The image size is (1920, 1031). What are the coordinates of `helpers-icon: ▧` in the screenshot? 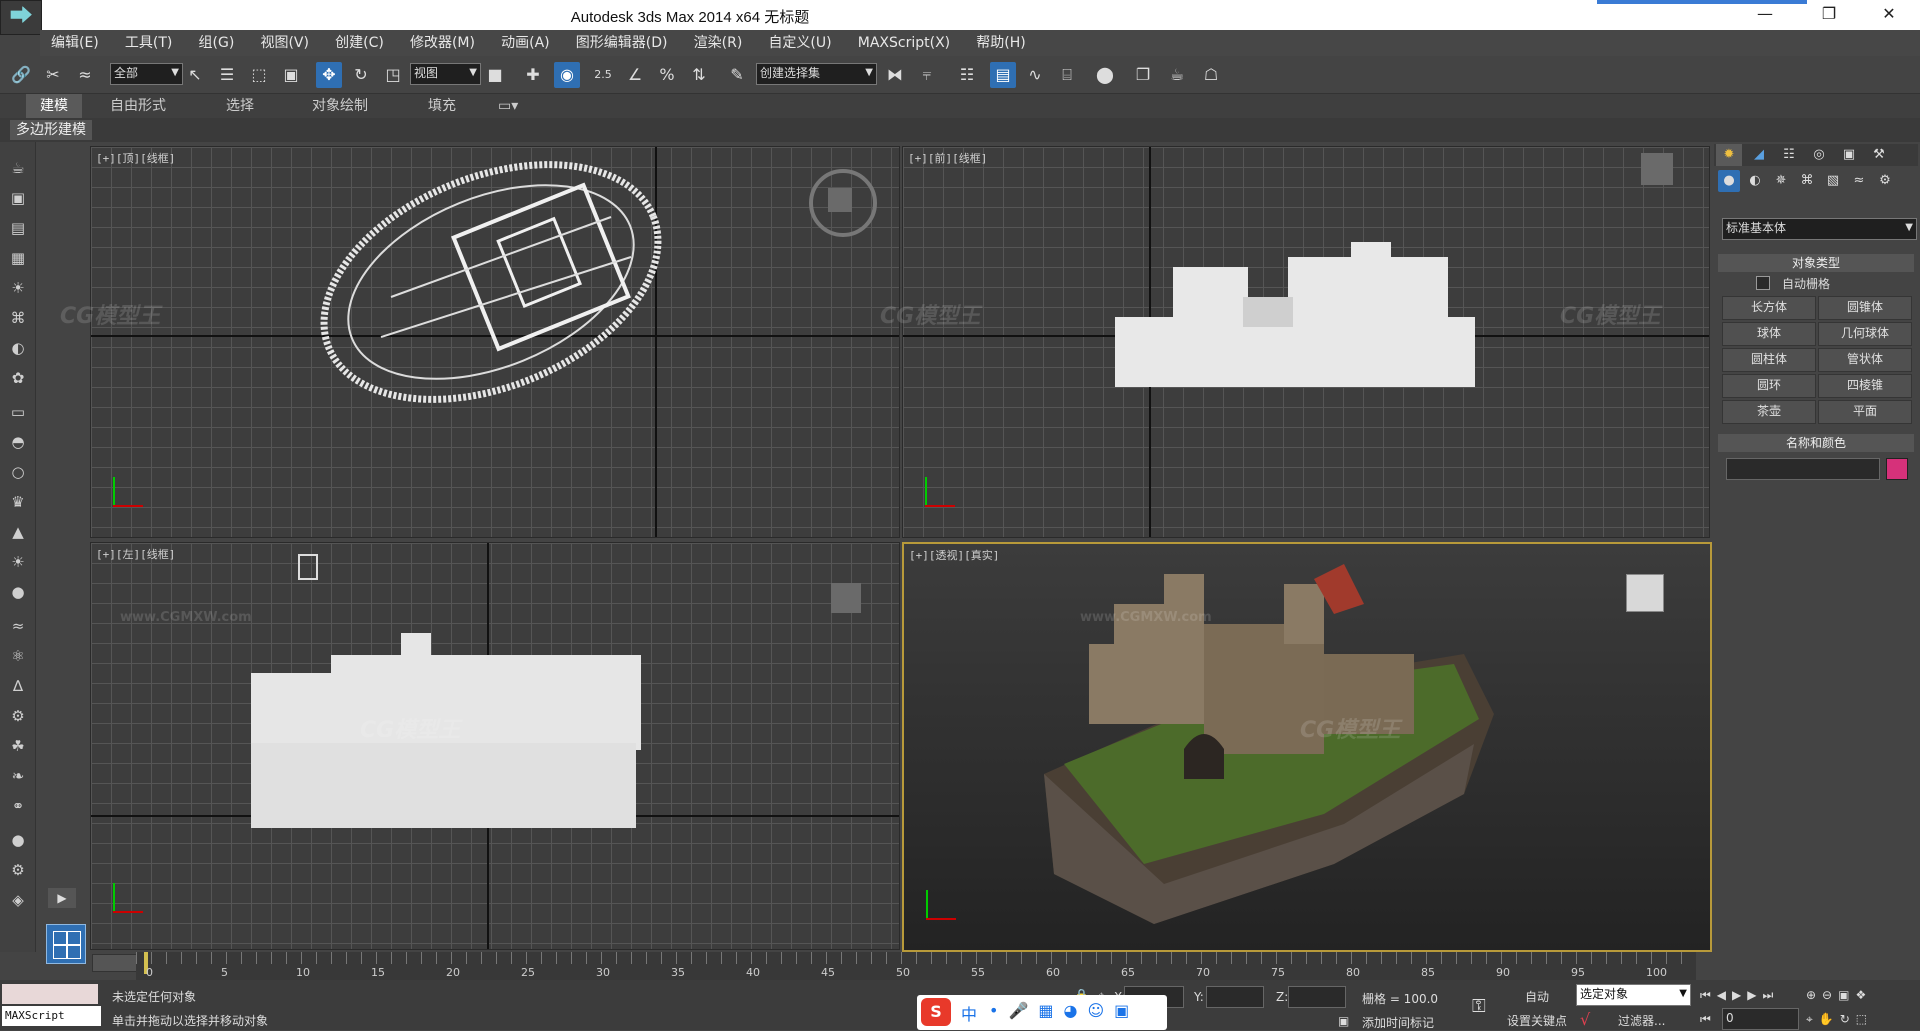 It's located at (1833, 181).